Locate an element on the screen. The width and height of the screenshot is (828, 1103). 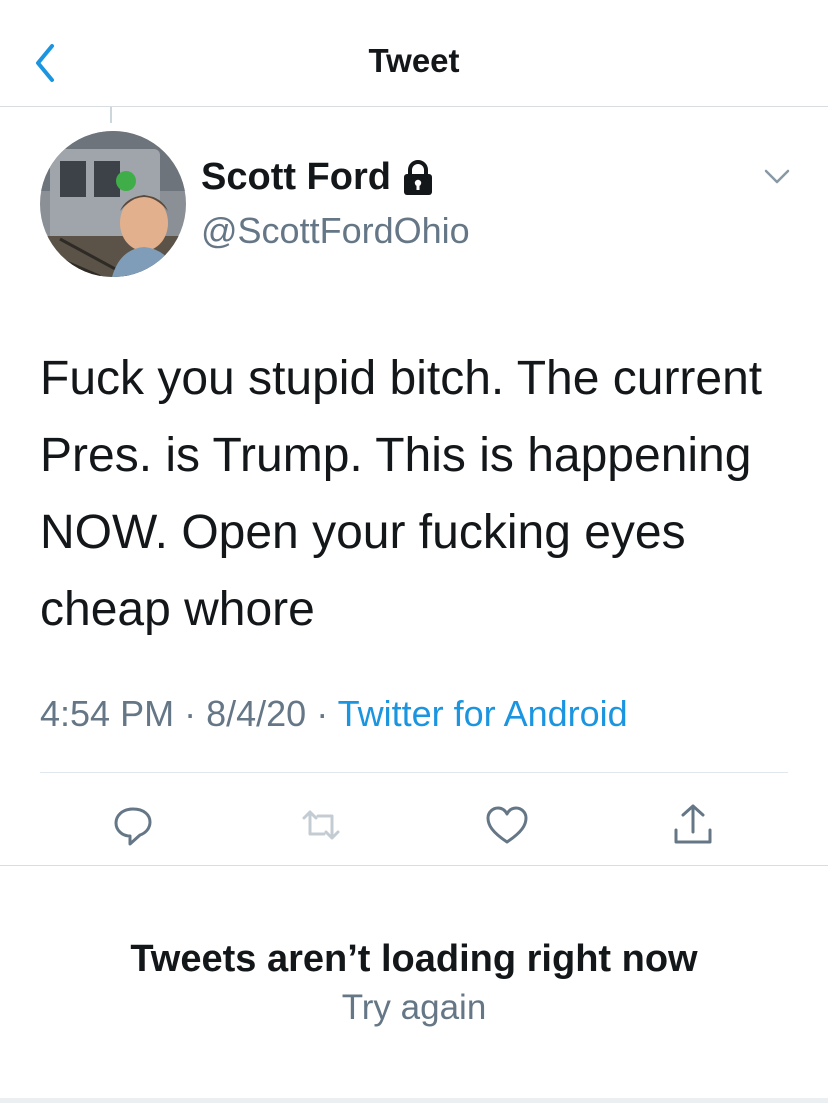
retweet-icon is located at coordinates (321, 825).